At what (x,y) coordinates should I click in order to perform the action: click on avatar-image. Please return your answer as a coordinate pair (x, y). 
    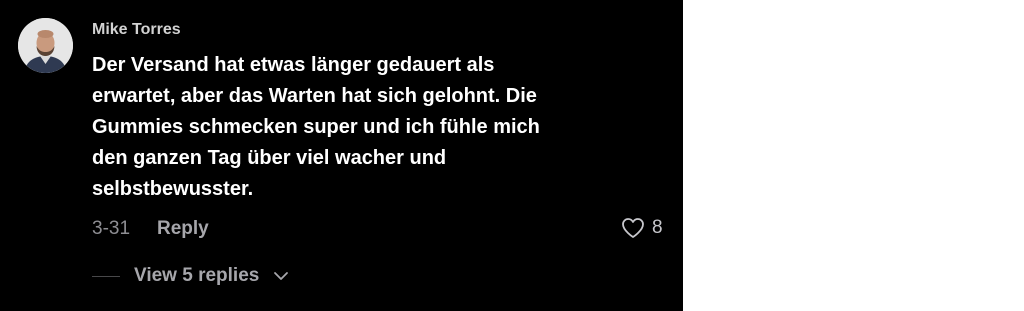
    Looking at the image, I should click on (45, 45).